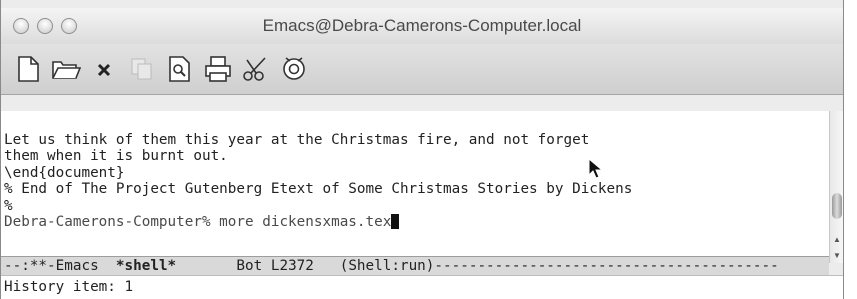 This screenshot has height=299, width=857. Describe the element at coordinates (66, 69) in the screenshot. I see `open-folder-icon` at that location.